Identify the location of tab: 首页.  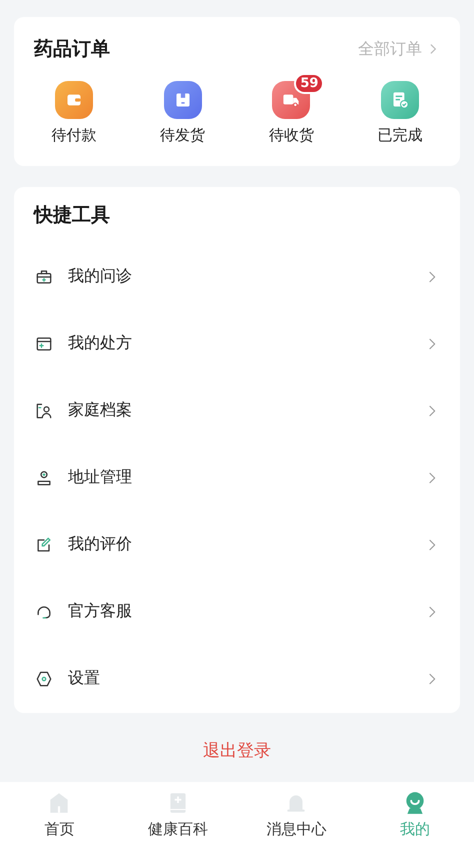
(59, 811).